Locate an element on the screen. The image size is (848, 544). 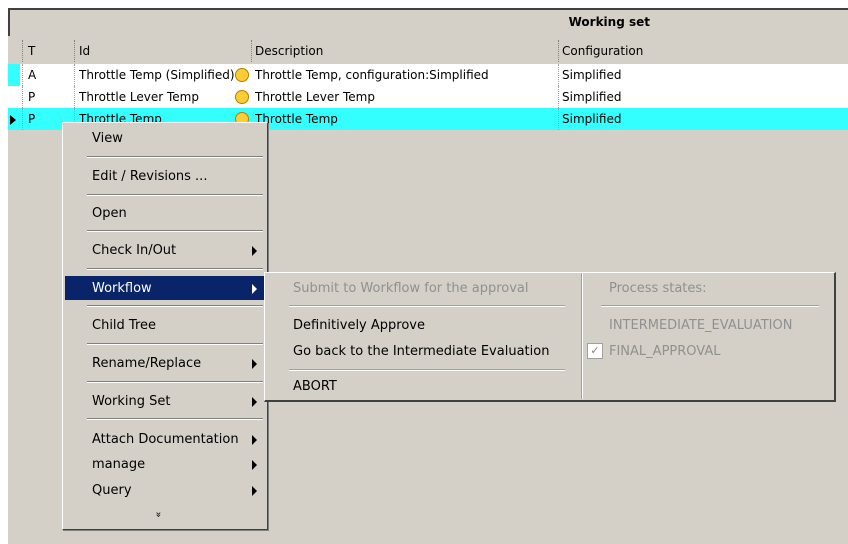
menu-item-label: Rename/Replace is located at coordinates (147, 363).